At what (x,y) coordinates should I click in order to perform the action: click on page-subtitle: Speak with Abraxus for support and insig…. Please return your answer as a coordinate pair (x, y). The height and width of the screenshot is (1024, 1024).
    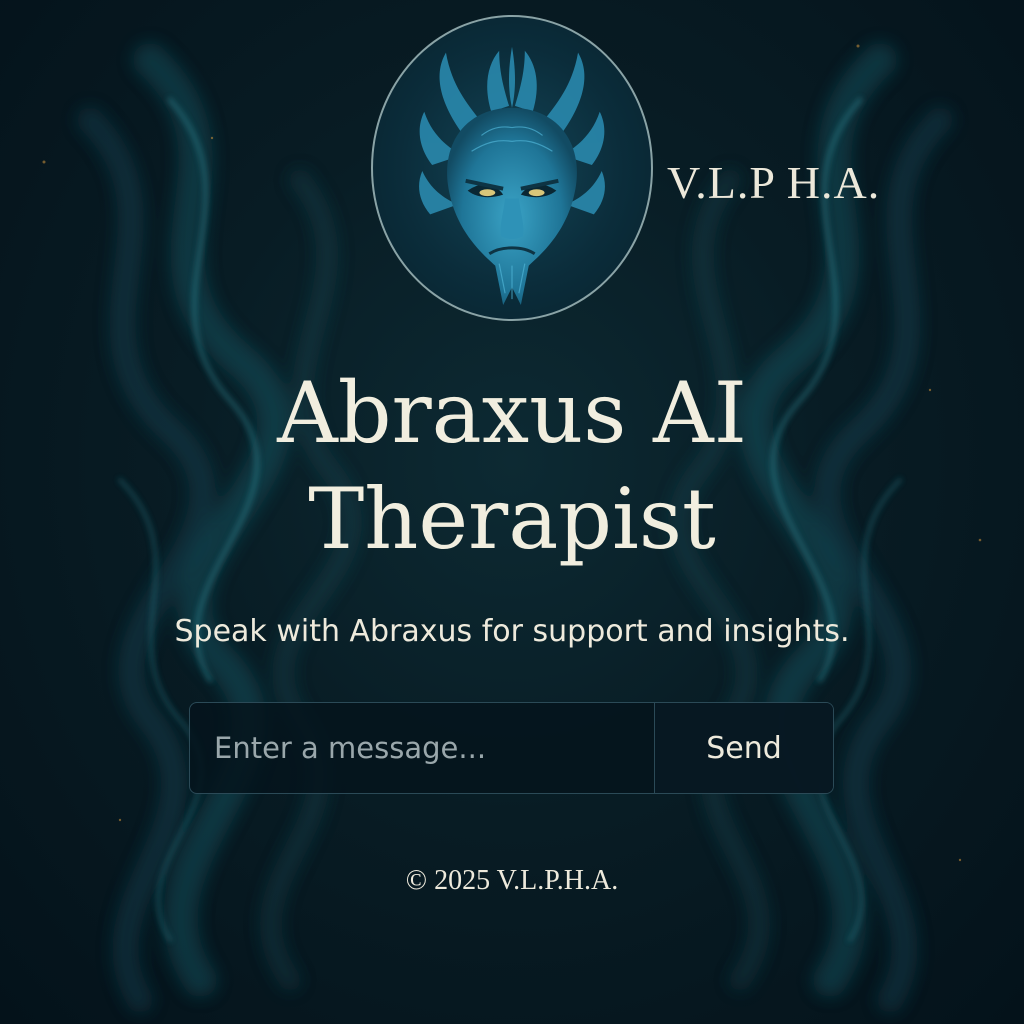
    Looking at the image, I should click on (512, 631).